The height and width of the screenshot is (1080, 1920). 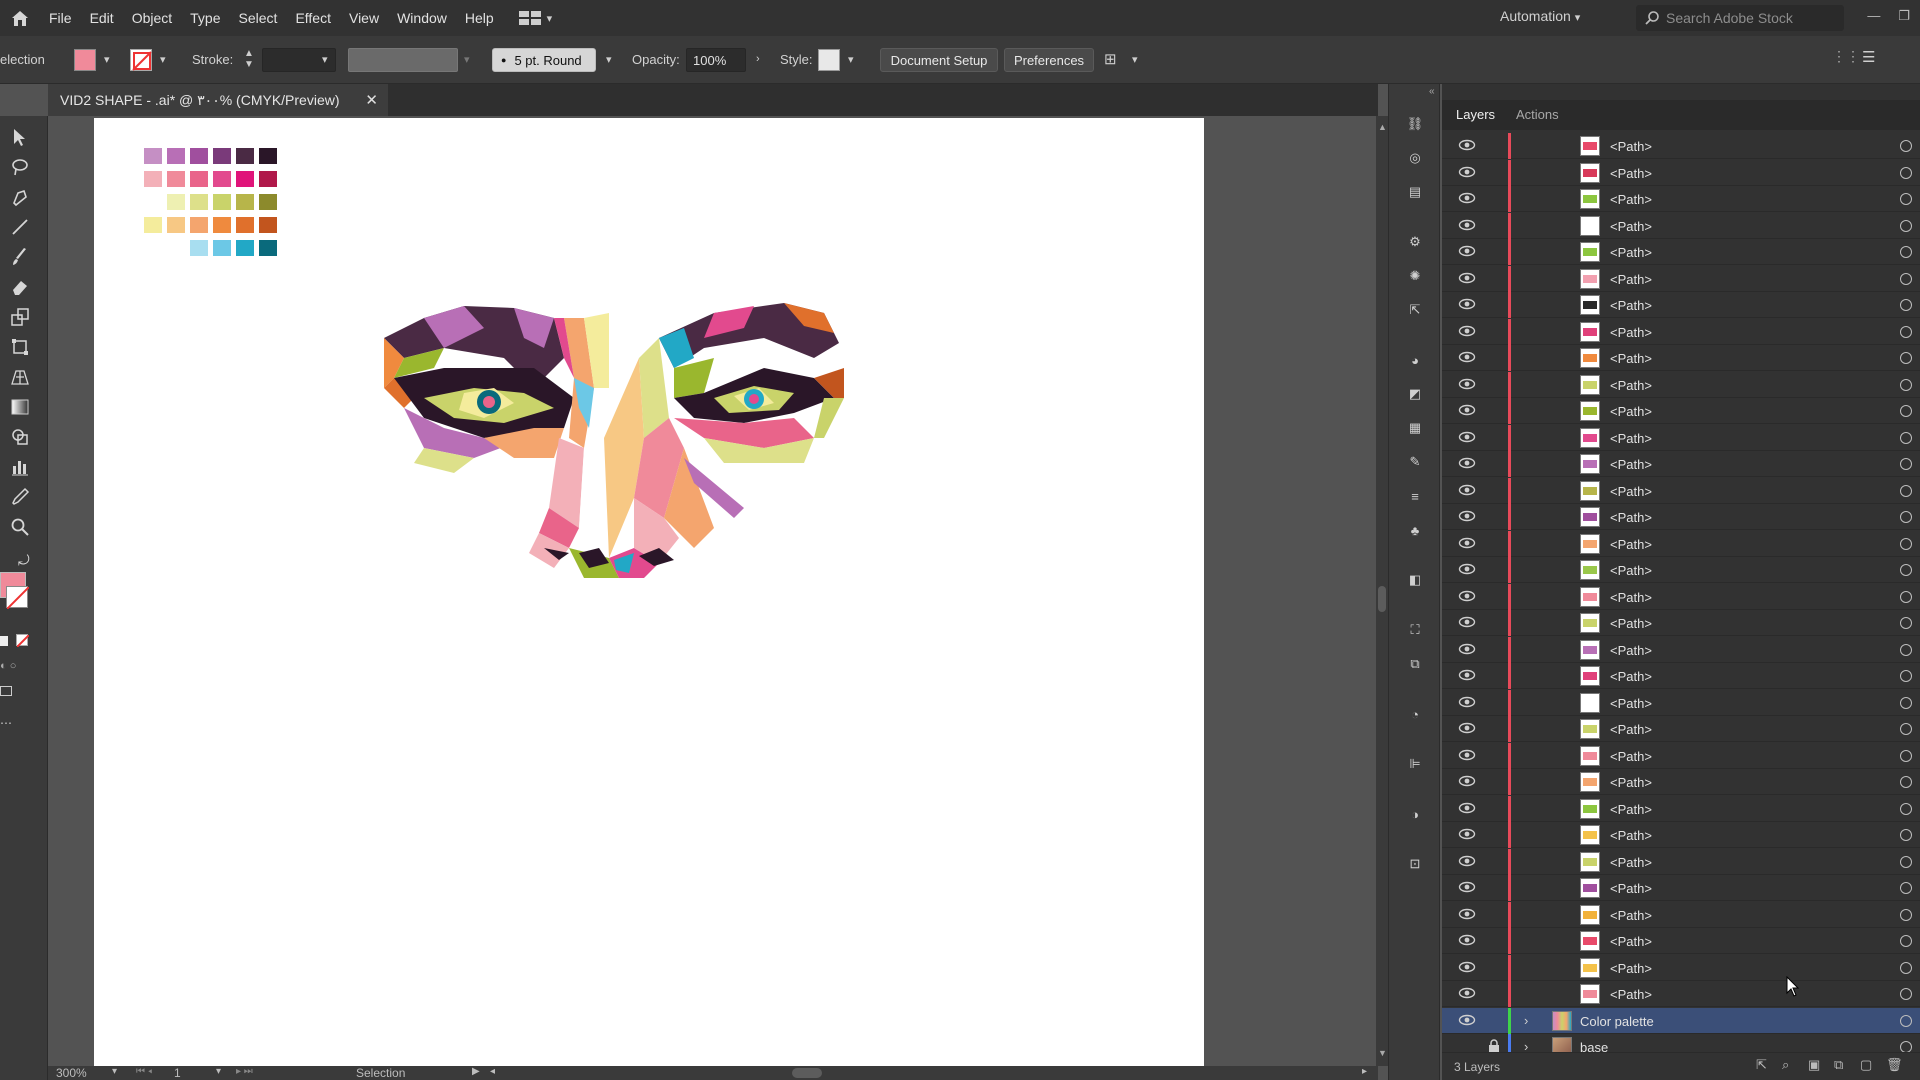 What do you see at coordinates (1382, 127) in the screenshot?
I see `scroll-up-icon: ▲` at bounding box center [1382, 127].